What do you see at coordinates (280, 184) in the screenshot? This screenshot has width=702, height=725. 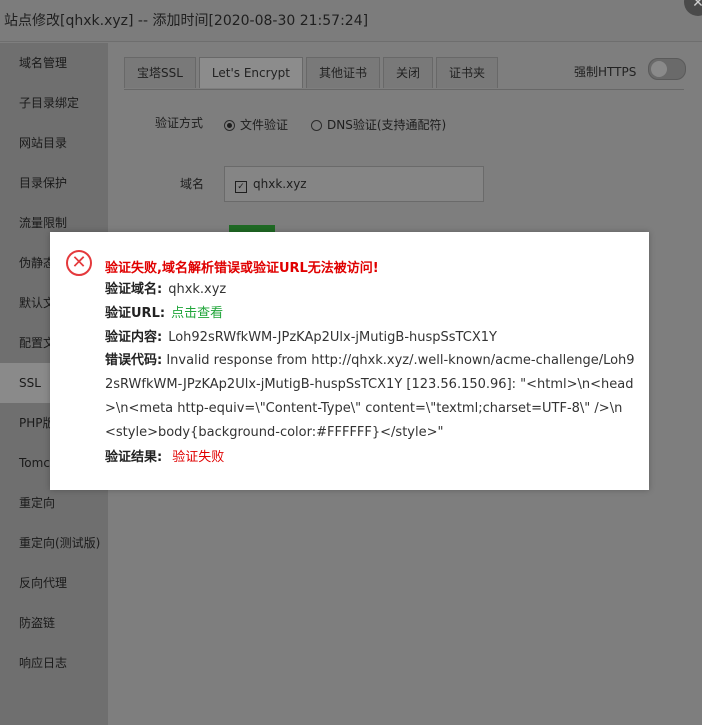 I see `domain-item: qhxk.xyz` at bounding box center [280, 184].